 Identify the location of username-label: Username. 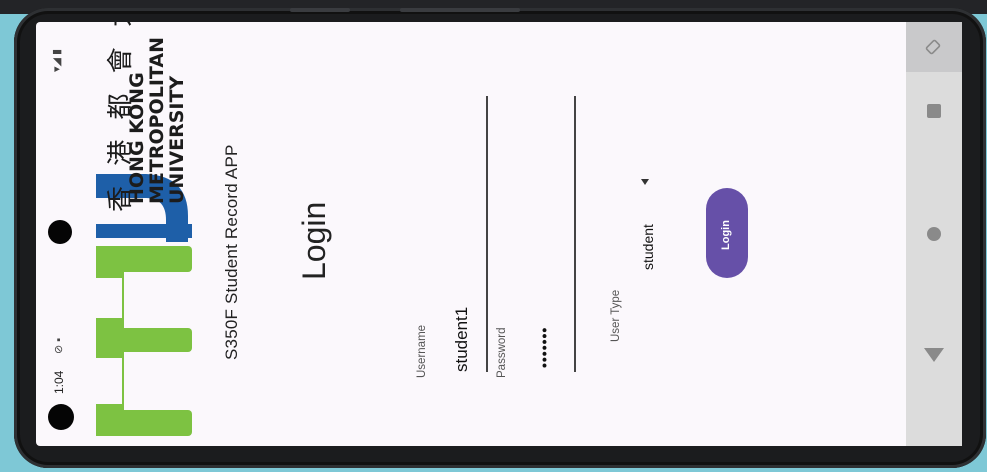
(422, 351).